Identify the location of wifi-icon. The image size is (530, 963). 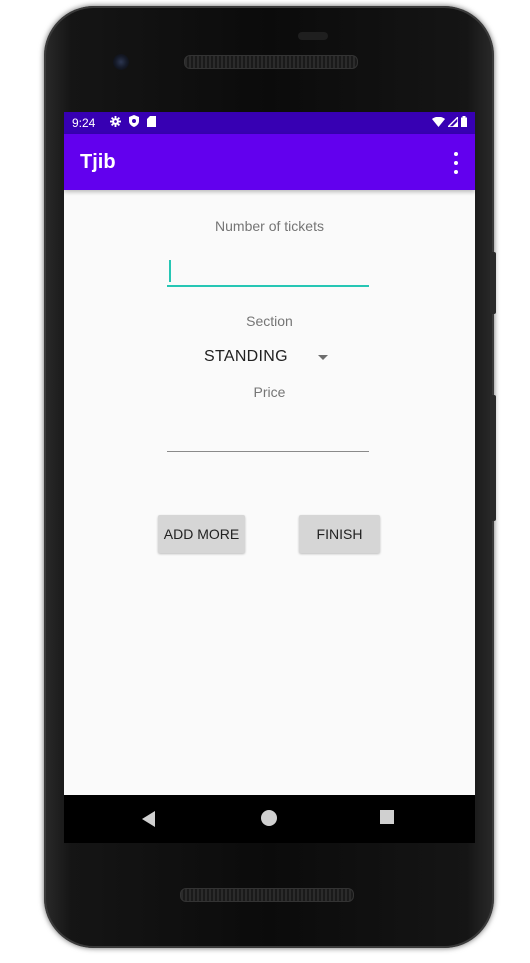
(438, 123).